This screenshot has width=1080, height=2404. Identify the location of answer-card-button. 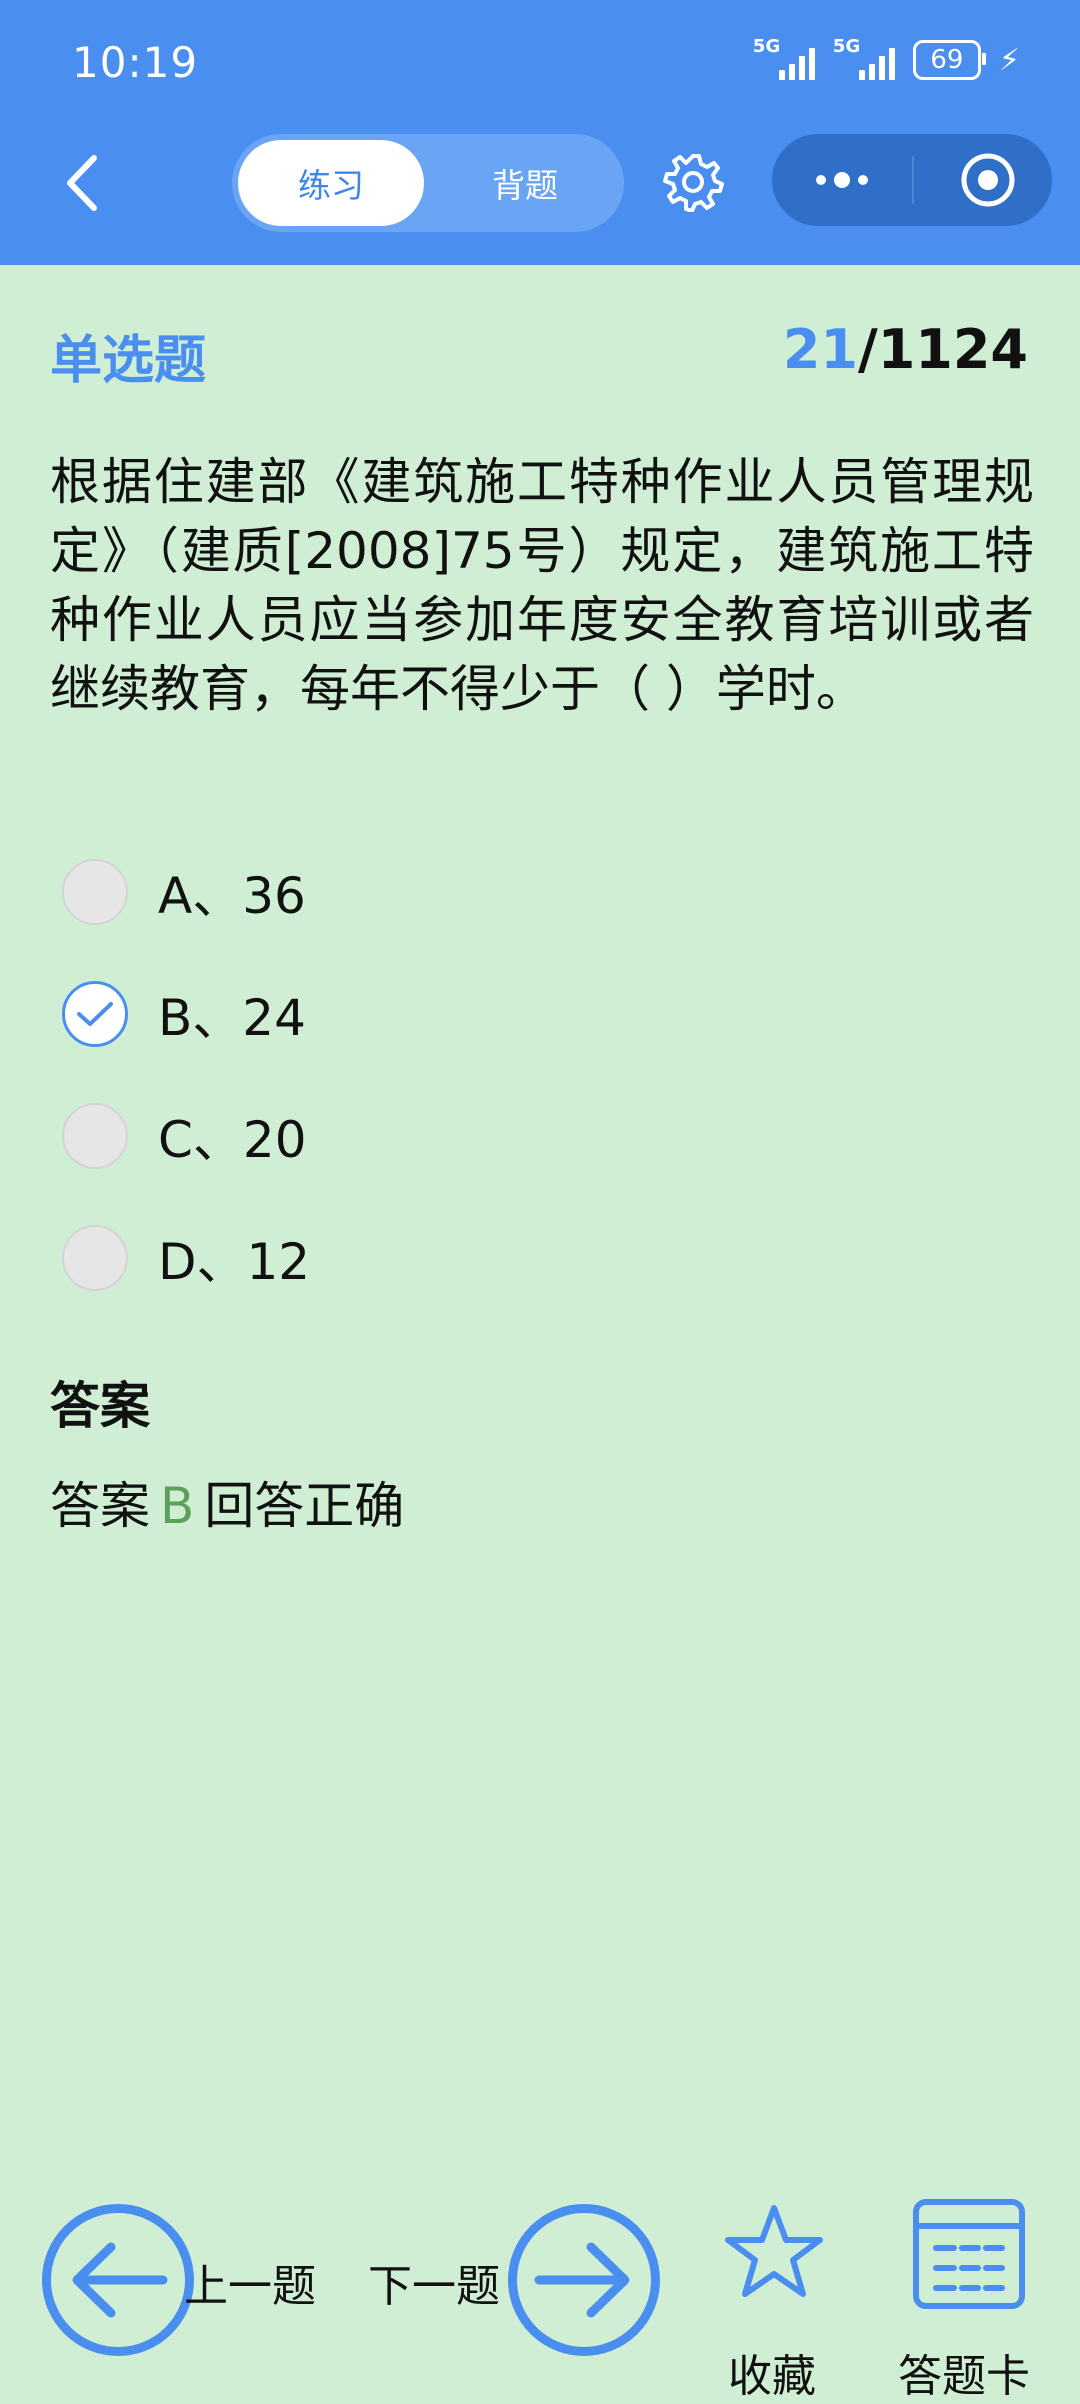
(969, 2254).